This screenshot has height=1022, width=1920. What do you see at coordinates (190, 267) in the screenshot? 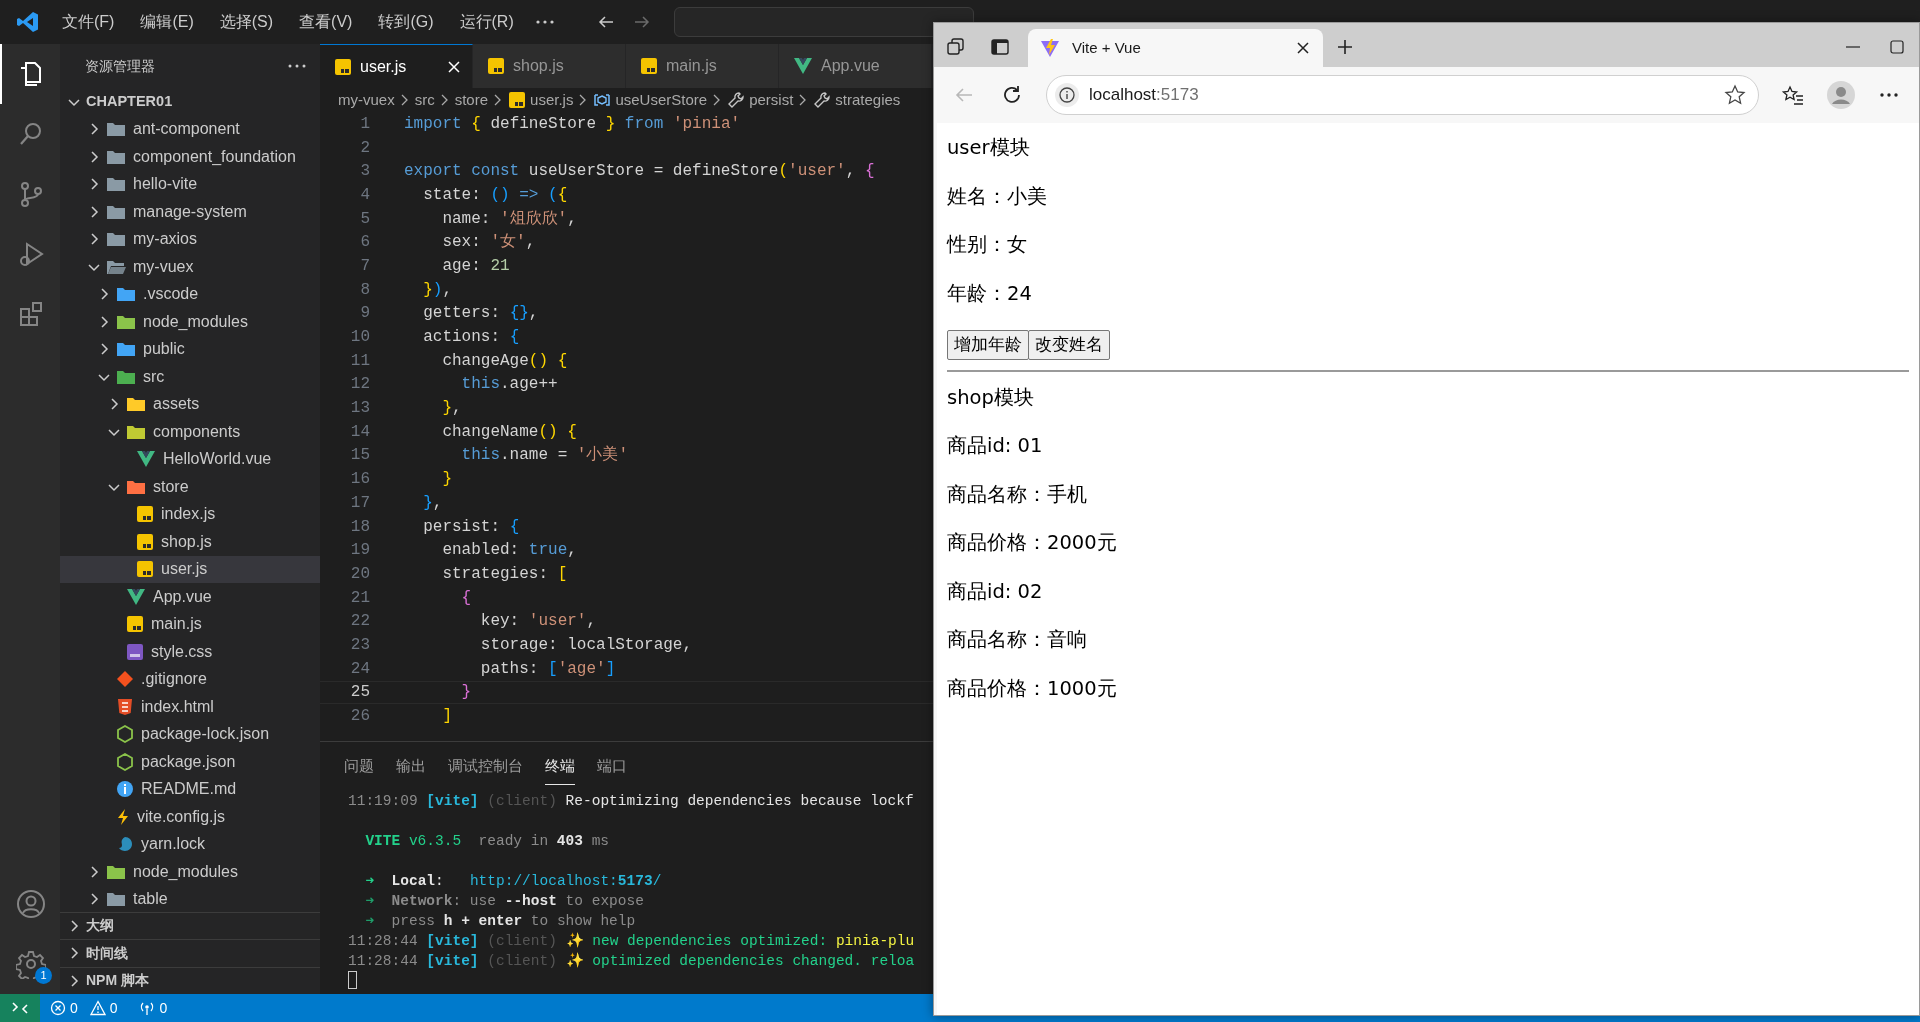
I see `tree-item: my-vuex` at bounding box center [190, 267].